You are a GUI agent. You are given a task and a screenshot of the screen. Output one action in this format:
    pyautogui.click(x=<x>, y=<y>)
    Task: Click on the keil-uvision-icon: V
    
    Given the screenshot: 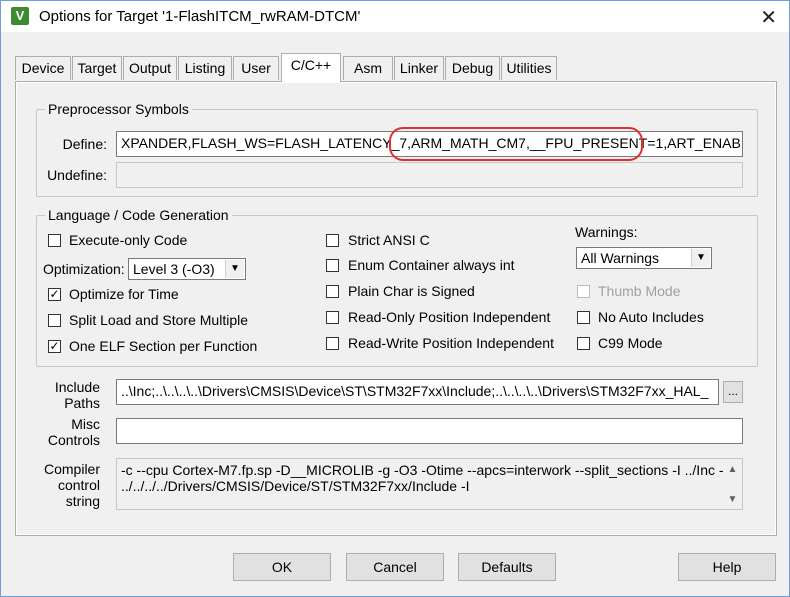 What is the action you would take?
    pyautogui.click(x=20, y=16)
    